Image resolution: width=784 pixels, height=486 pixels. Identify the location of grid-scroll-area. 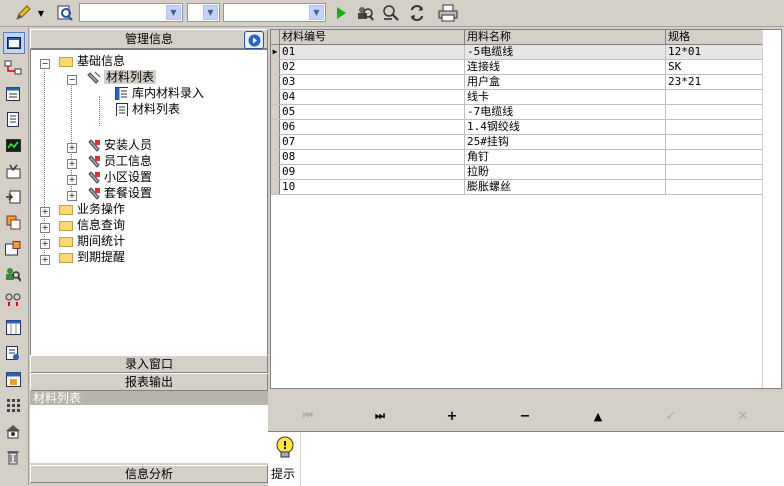
(771, 209).